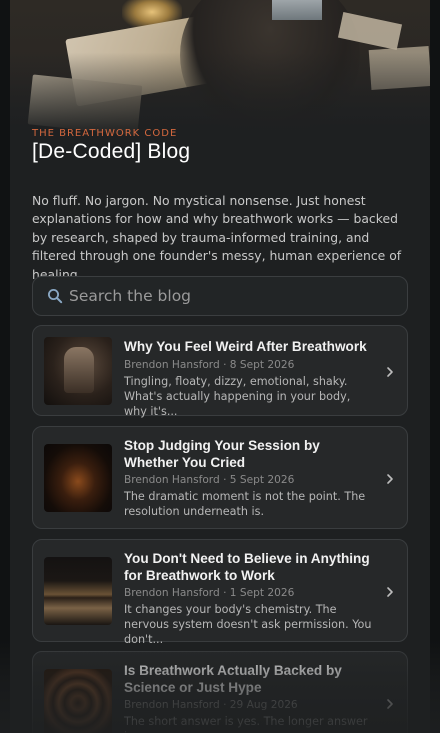 The width and height of the screenshot is (440, 733). Describe the element at coordinates (209, 593) in the screenshot. I see `post-meta: Brendon Hansford · 1 Sept 2026` at that location.